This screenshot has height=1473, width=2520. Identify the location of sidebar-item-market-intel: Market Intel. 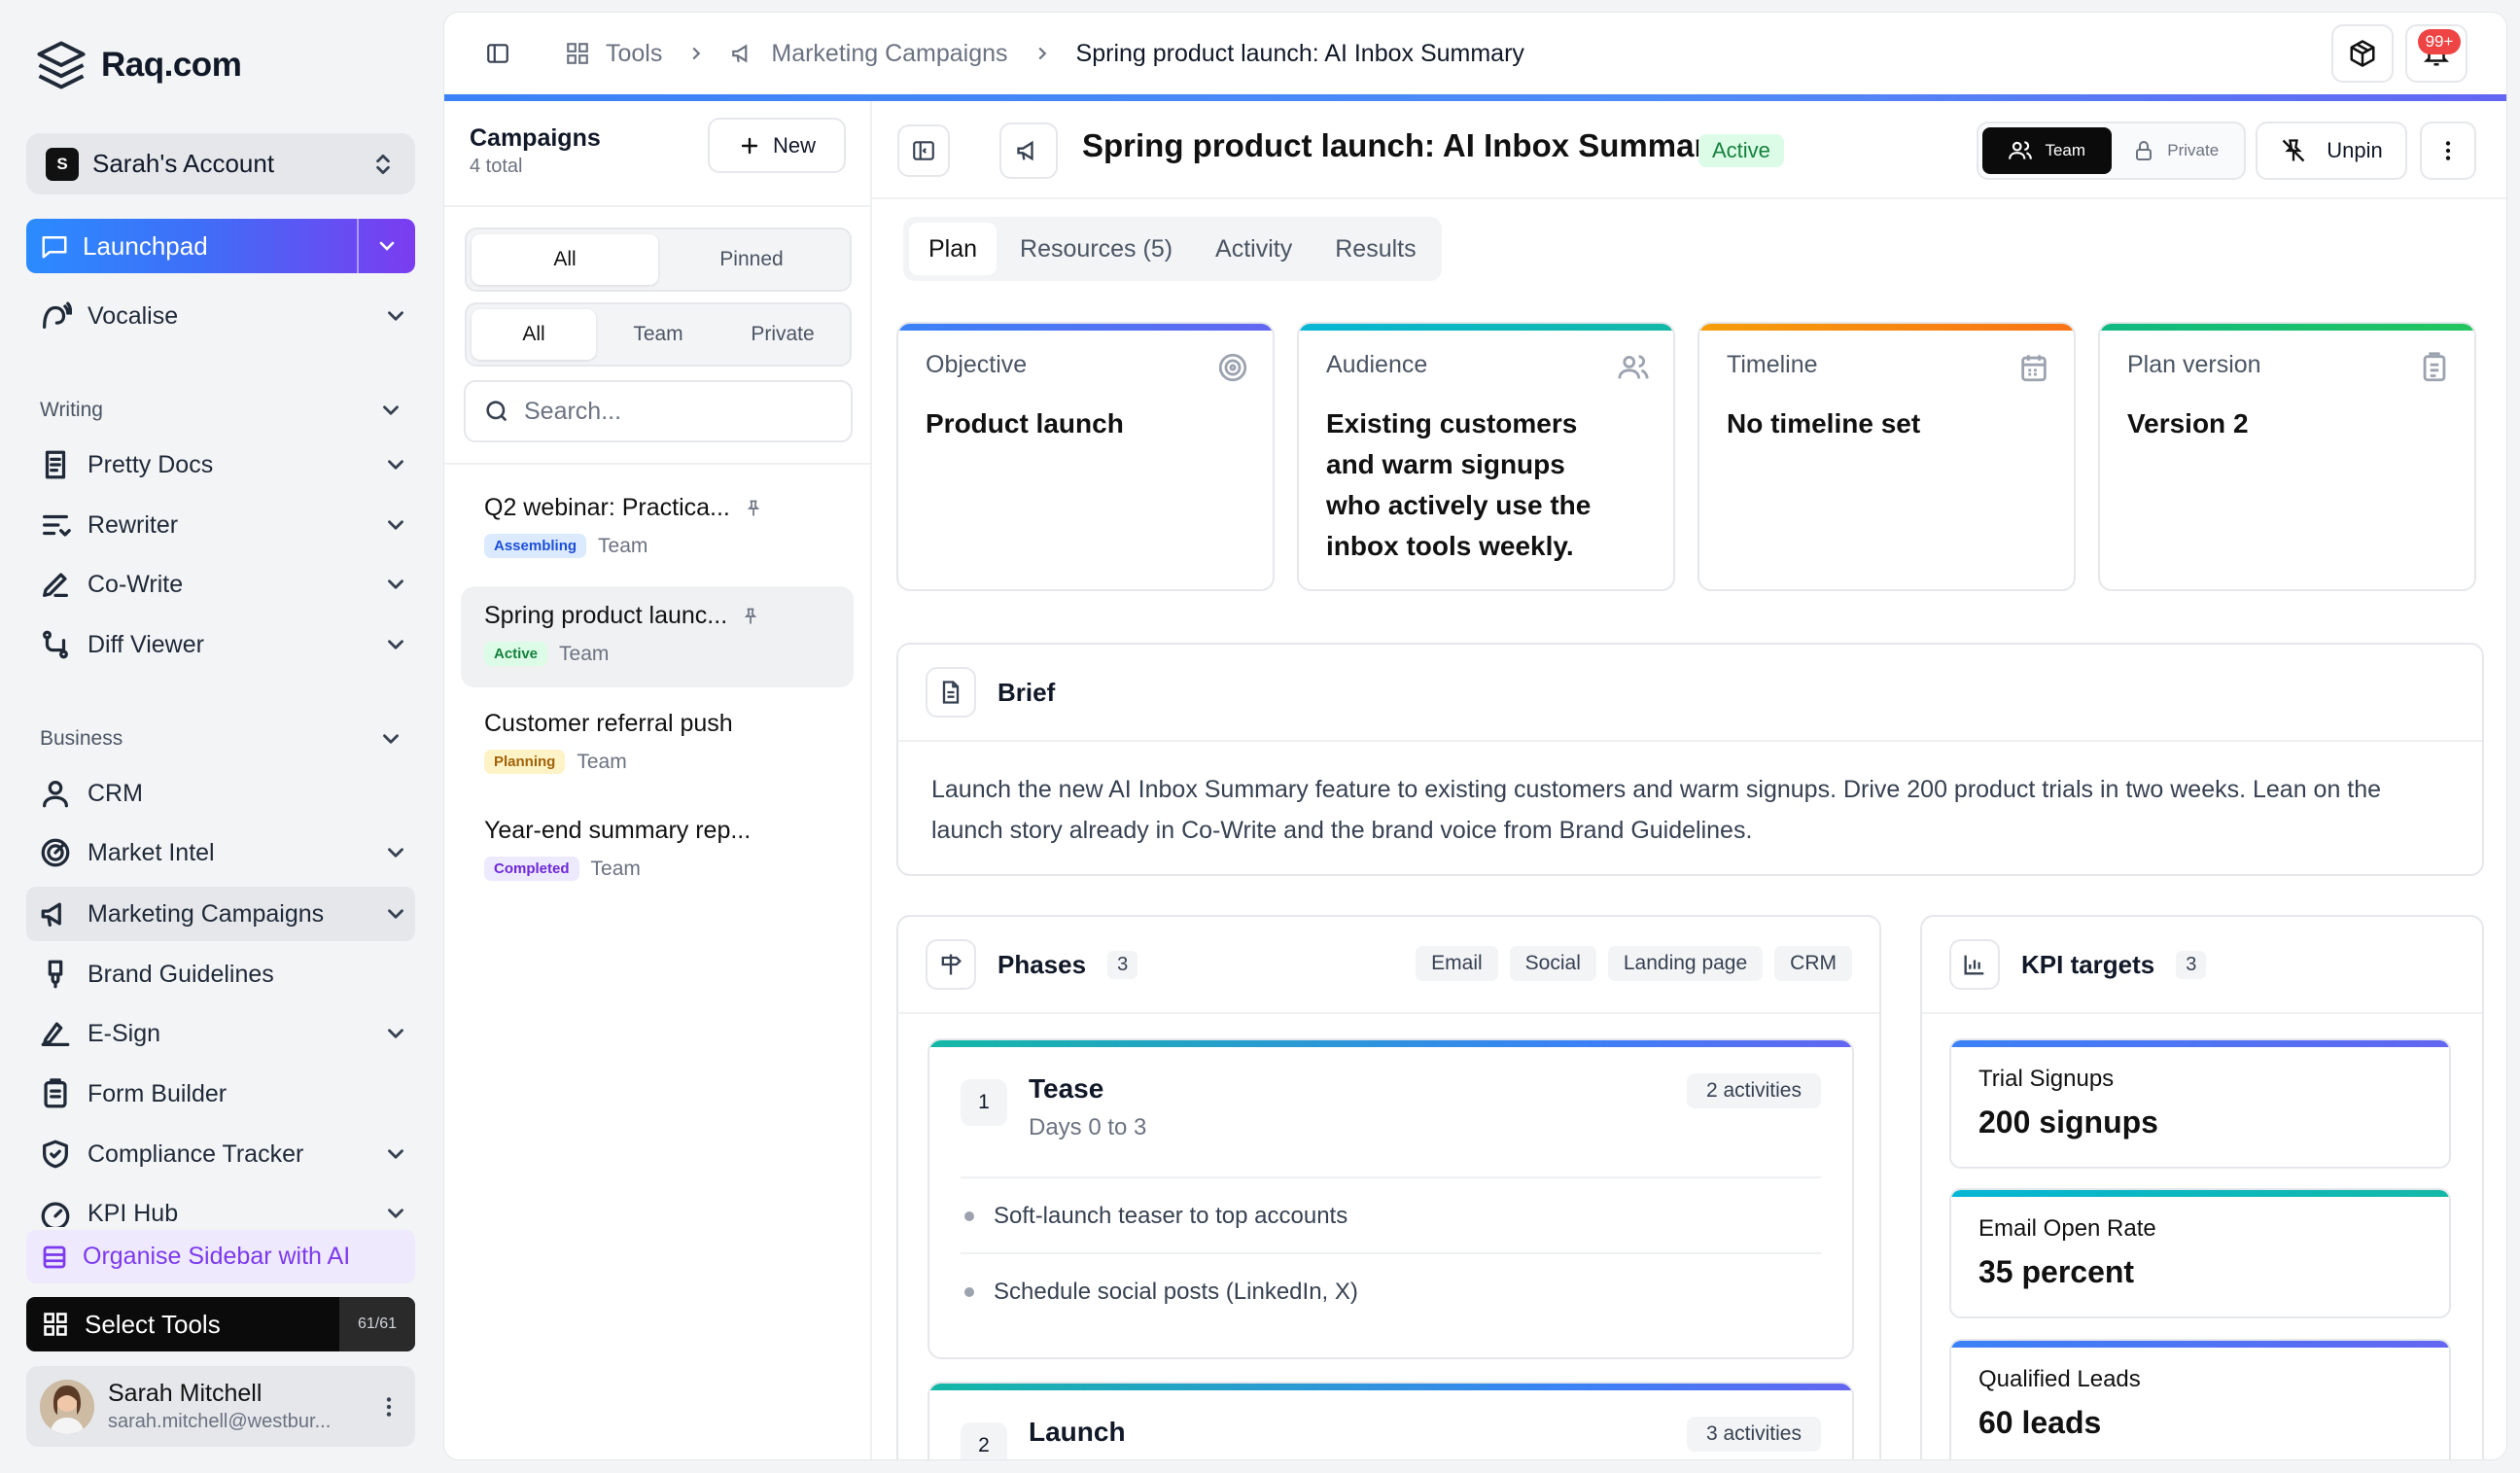
(223, 852).